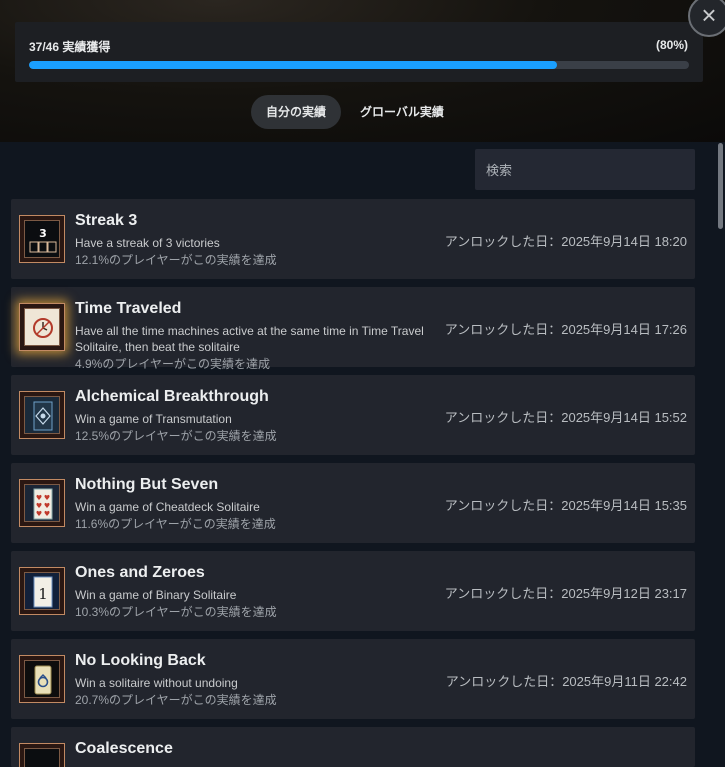  I want to click on achievement-unlock-date: アンロックした日：2025年9月14日 15:35, so click(565, 505).